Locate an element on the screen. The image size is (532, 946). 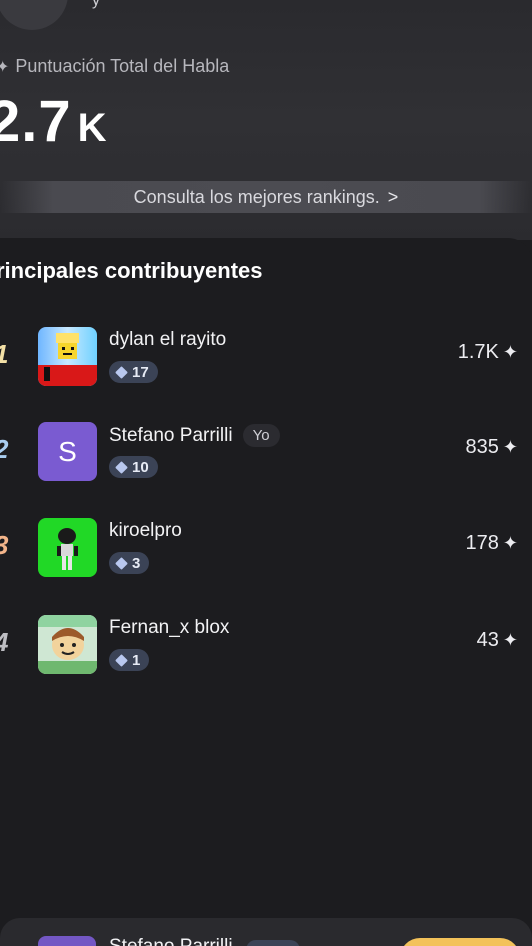
contributor-name-wrap: Stefano Parrilli Yo is located at coordinates (194, 435).